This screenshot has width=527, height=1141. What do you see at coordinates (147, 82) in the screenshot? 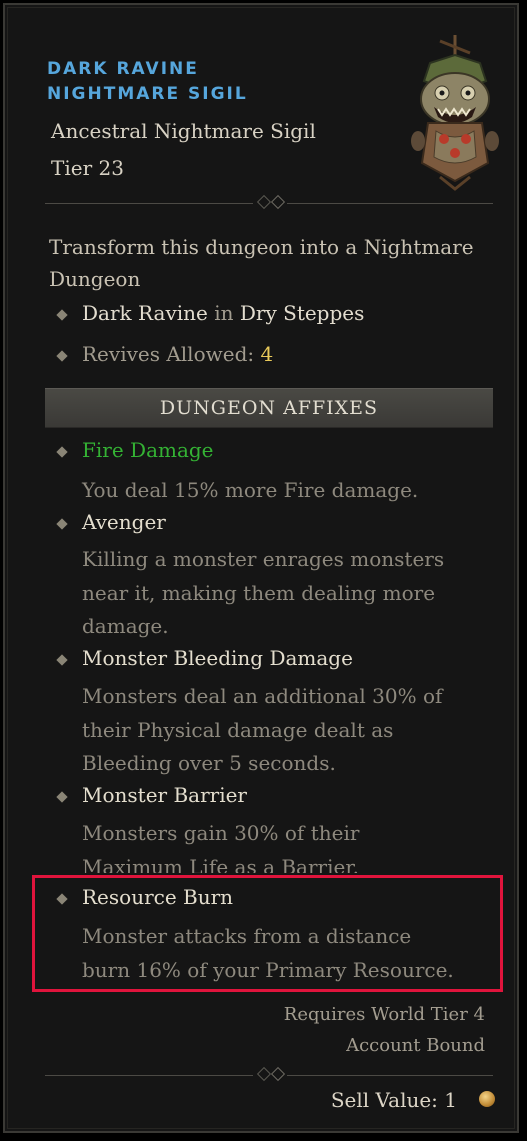
I see `item-name: Dark Ravine Nightmare Sigil` at bounding box center [147, 82].